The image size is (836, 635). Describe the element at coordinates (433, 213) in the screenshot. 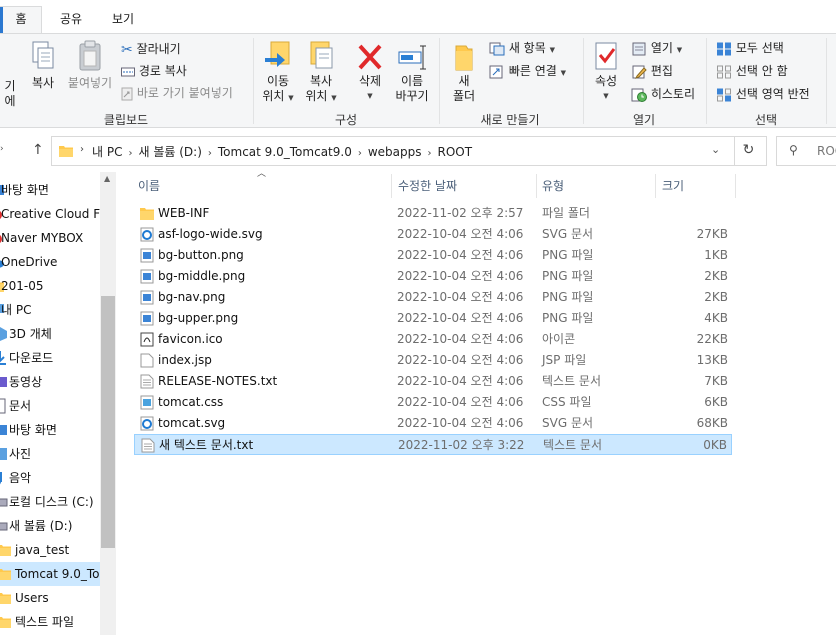

I see `table-row: WEB-INF 2022-11-02 오후 2:57 파일 폴더` at that location.